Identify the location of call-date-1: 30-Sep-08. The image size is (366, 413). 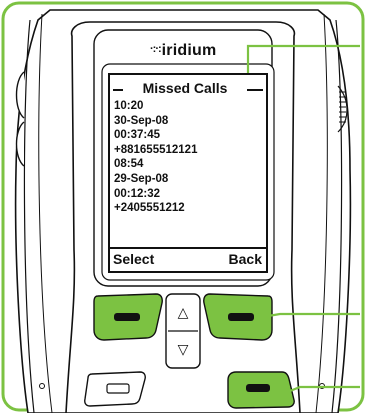
(141, 120).